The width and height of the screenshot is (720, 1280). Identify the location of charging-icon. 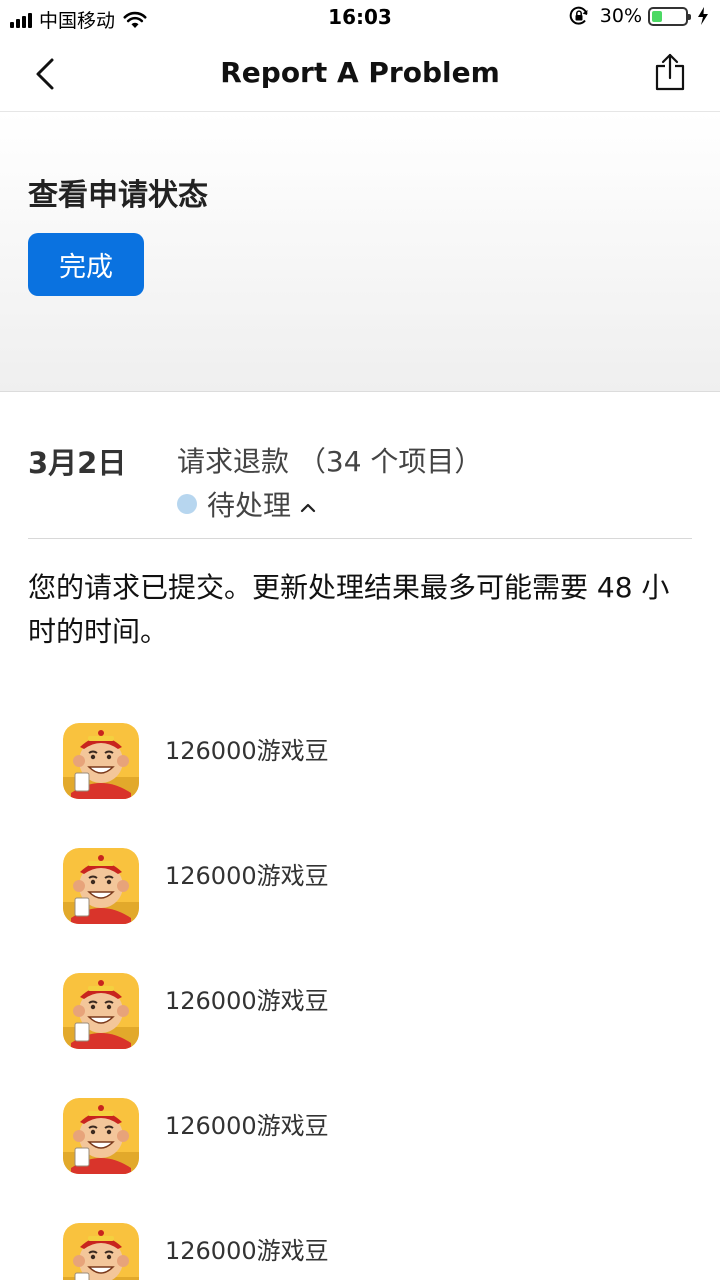
(703, 16).